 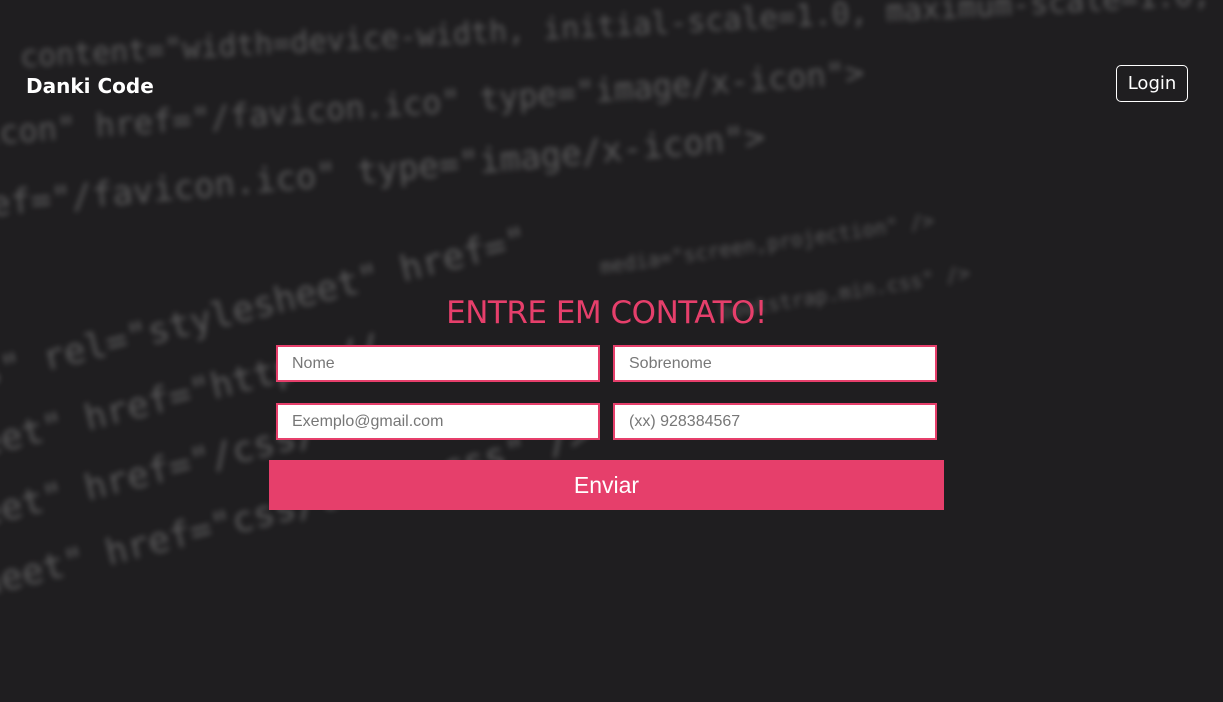 I want to click on submit-button: Enviar, so click(x=606, y=485).